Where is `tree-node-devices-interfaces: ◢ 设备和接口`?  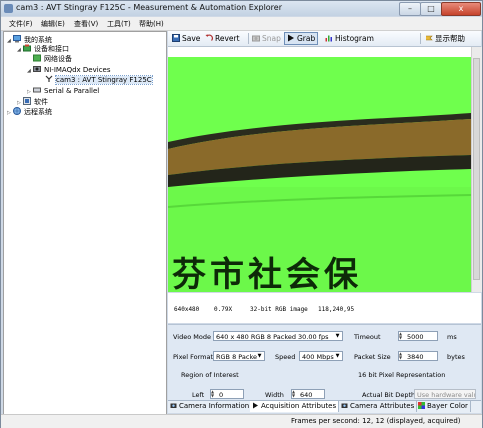 tree-node-devices-interfaces: ◢ 设备和接口 is located at coordinates (43, 49).